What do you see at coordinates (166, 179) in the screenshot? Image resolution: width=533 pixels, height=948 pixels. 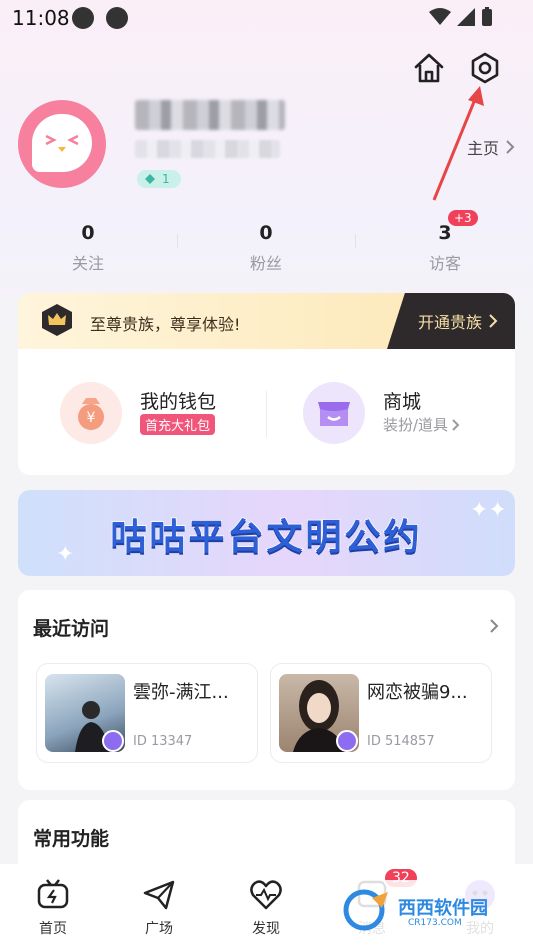 I see `level-value: 1` at bounding box center [166, 179].